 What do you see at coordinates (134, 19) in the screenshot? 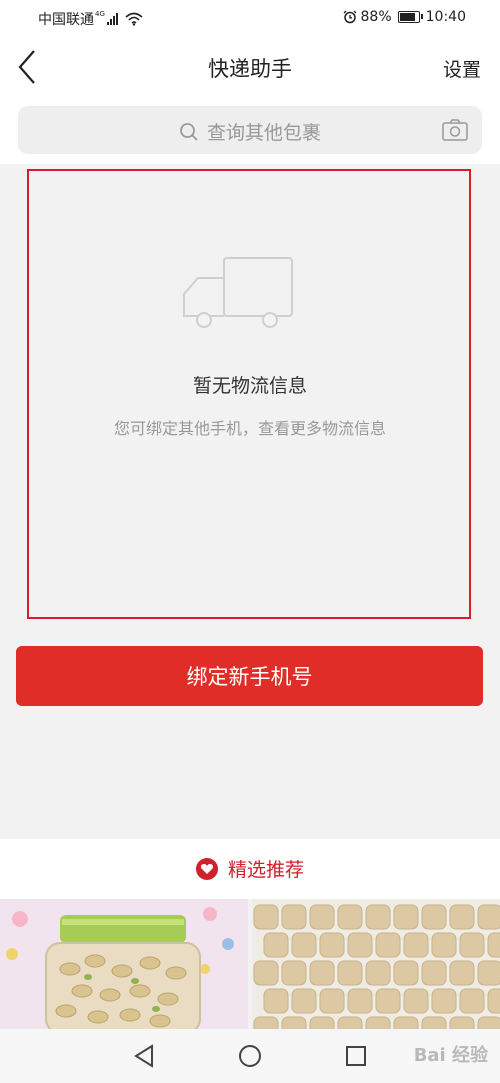
I see `wifi-icon` at bounding box center [134, 19].